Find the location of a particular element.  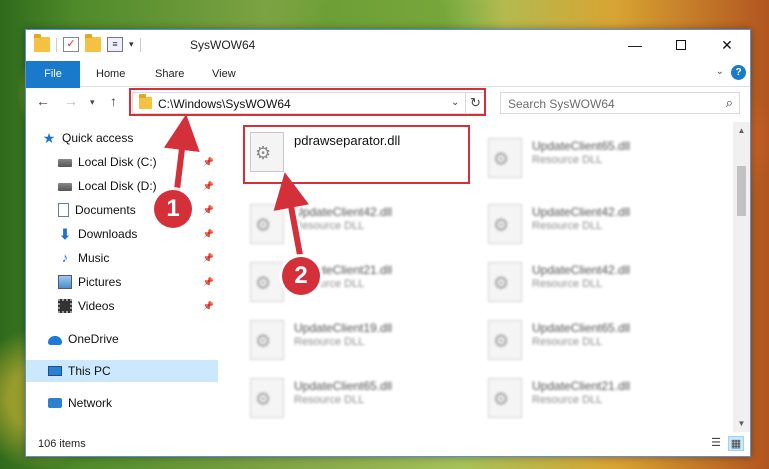

callout-badge-2: 2 is located at coordinates (301, 276).